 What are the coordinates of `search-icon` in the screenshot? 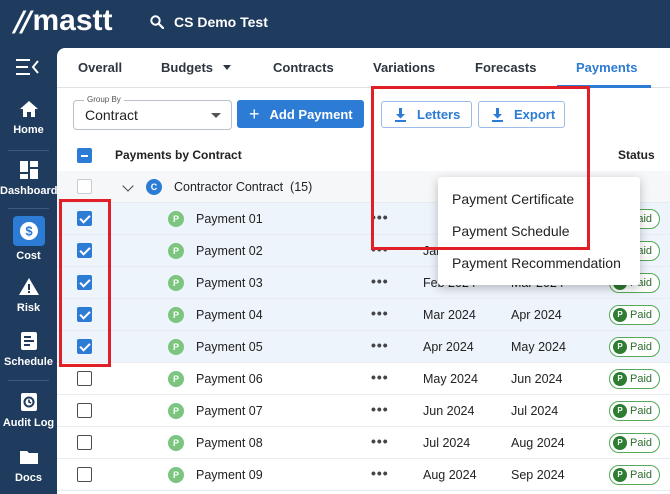 It's located at (157, 22).